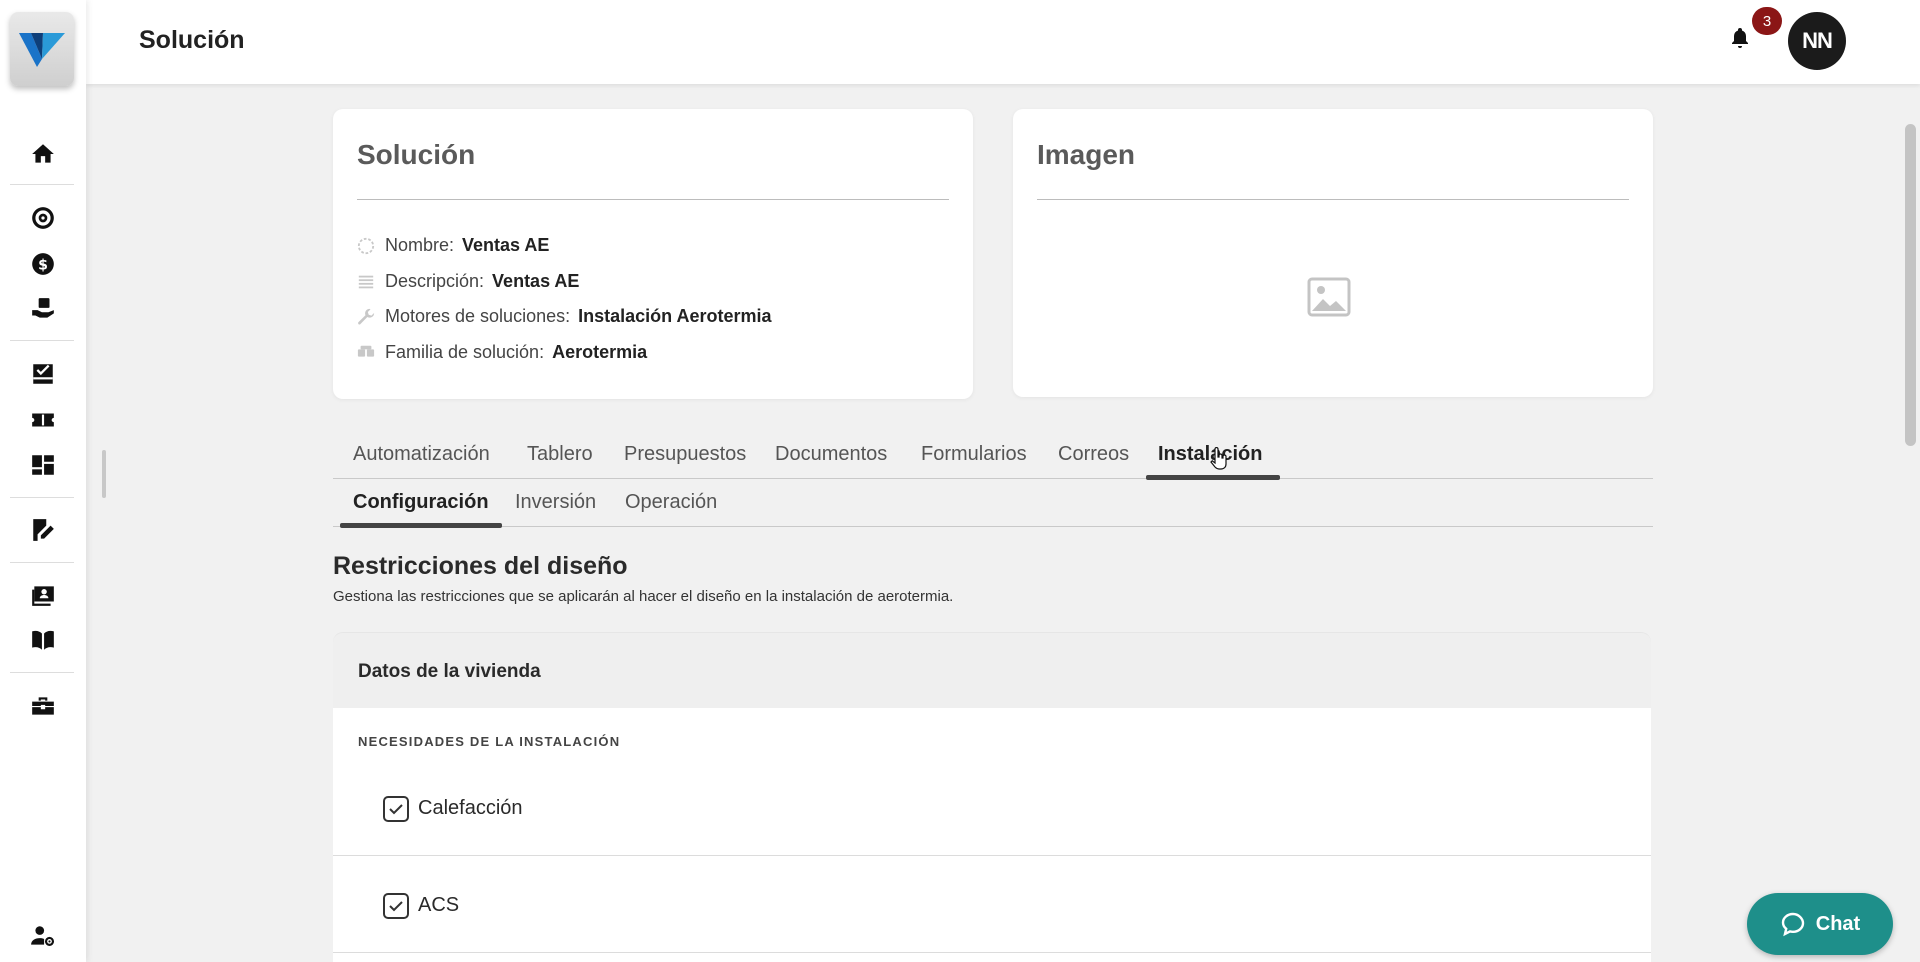 This screenshot has width=1920, height=962. What do you see at coordinates (1333, 253) in the screenshot?
I see `image-card: Imagen` at bounding box center [1333, 253].